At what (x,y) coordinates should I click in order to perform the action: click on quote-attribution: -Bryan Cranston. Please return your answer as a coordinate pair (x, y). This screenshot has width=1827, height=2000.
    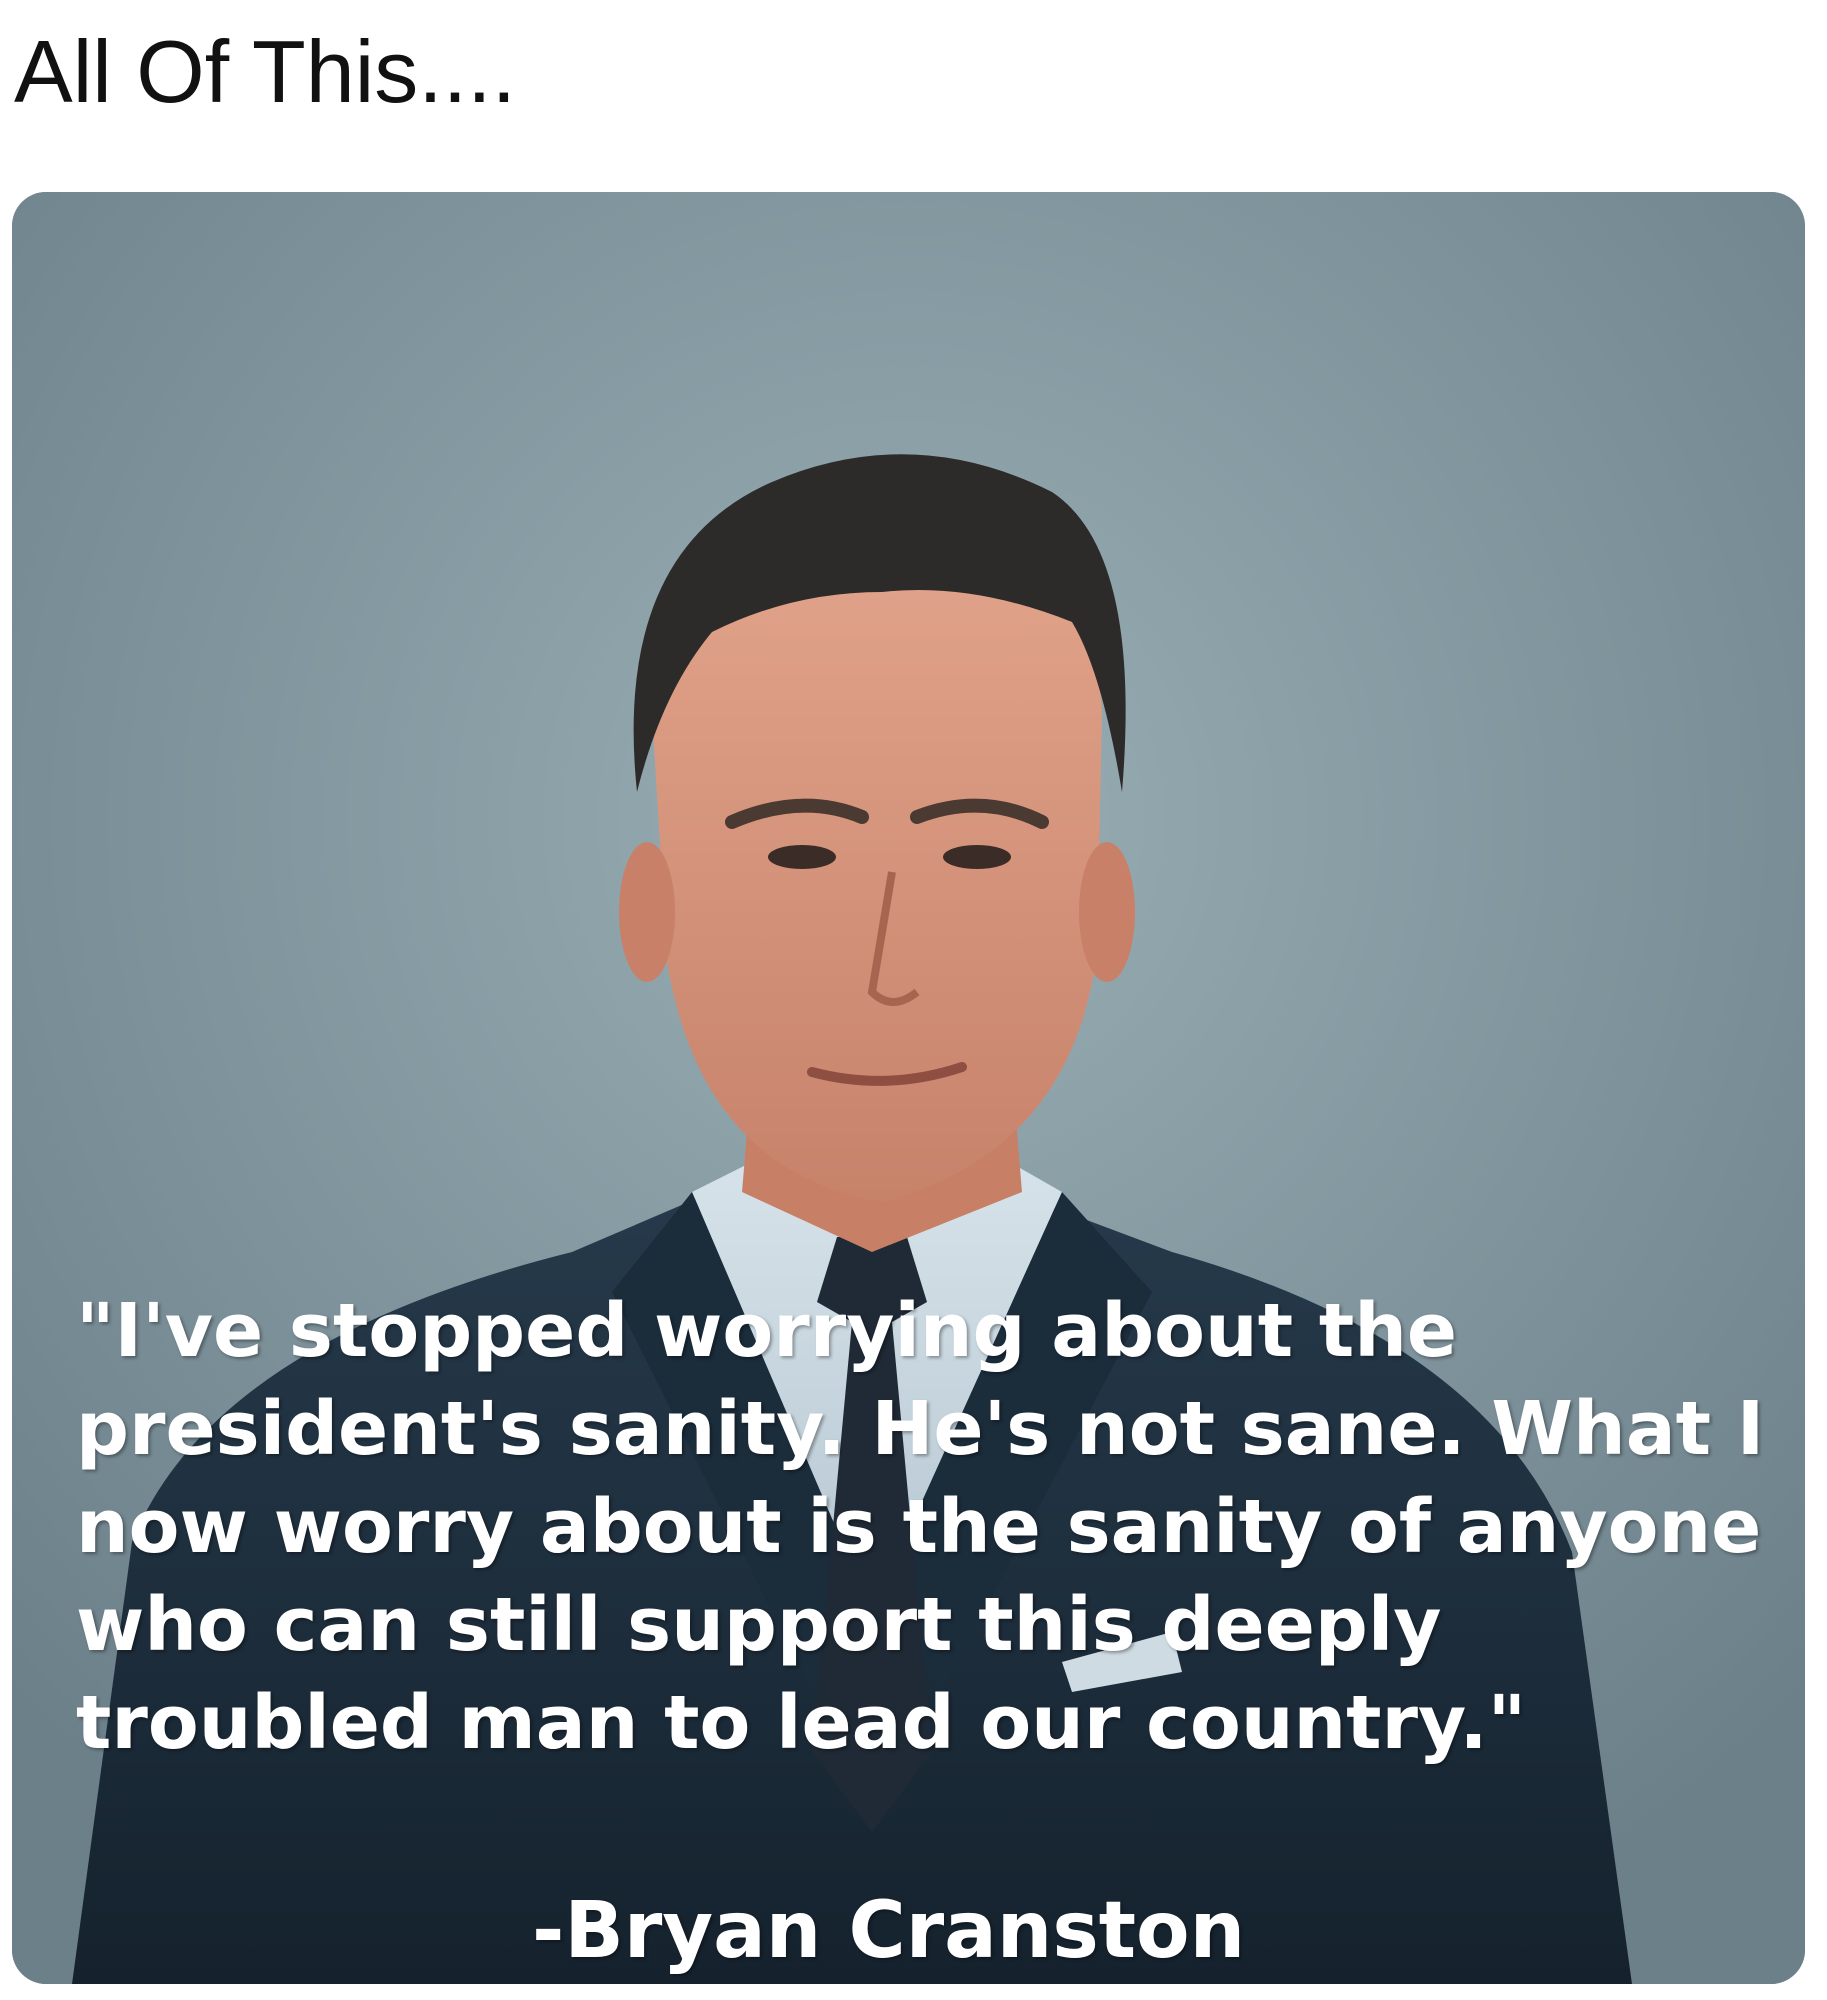
    Looking at the image, I should click on (889, 1931).